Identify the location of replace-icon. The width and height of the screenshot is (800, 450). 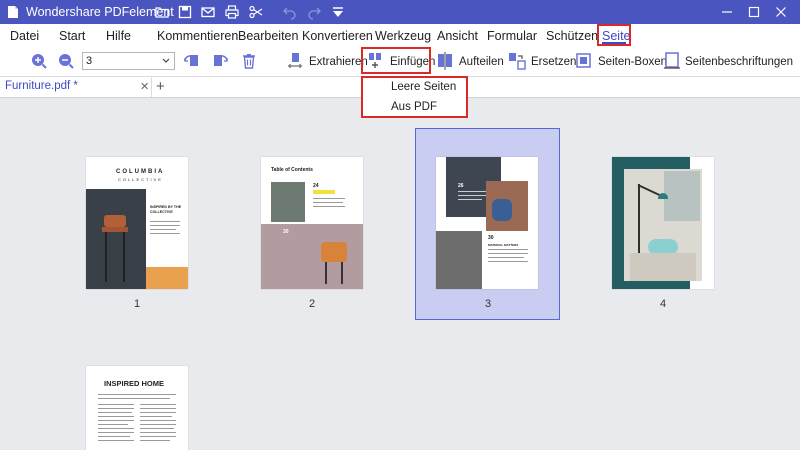
(517, 61).